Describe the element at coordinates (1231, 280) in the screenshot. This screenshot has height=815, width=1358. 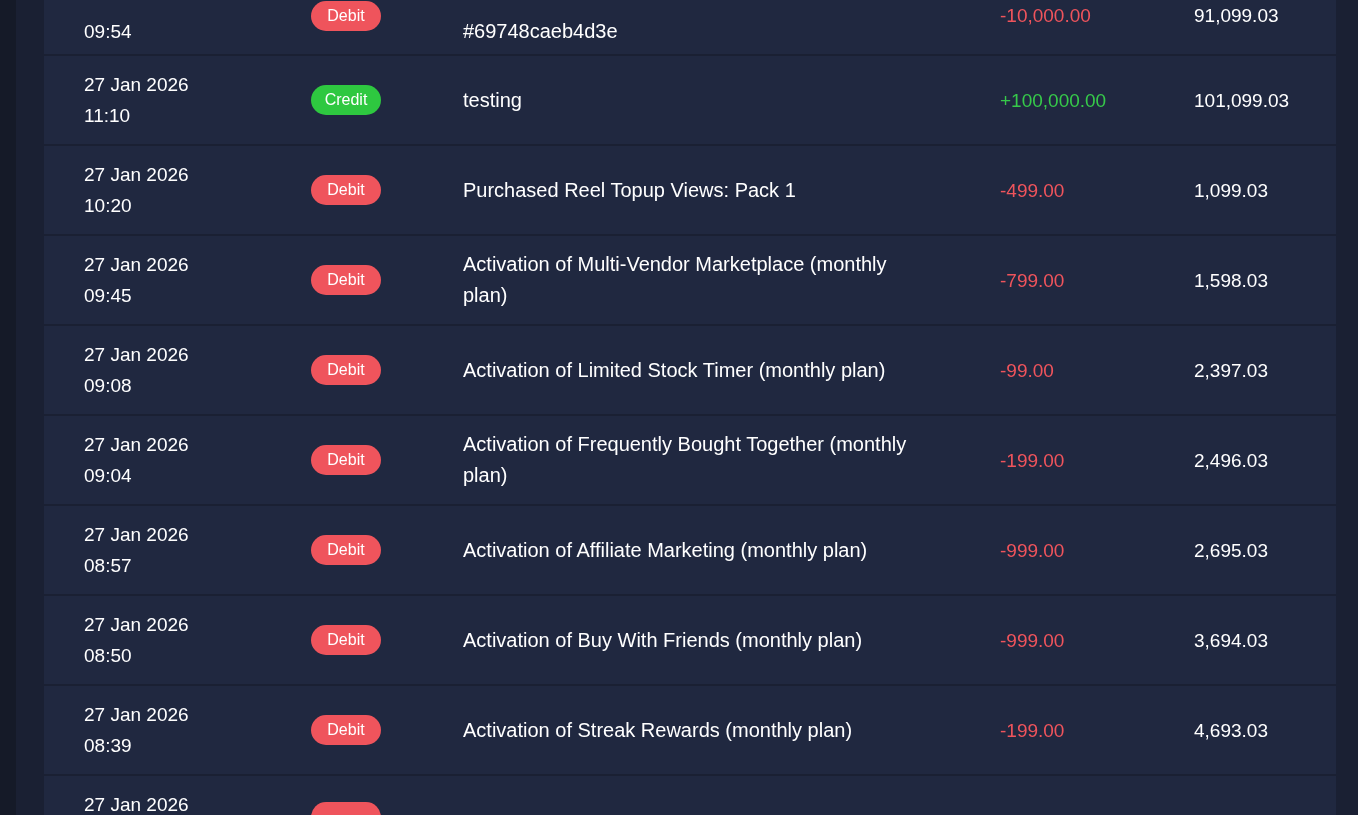
I see `balance: 1,598.03` at that location.